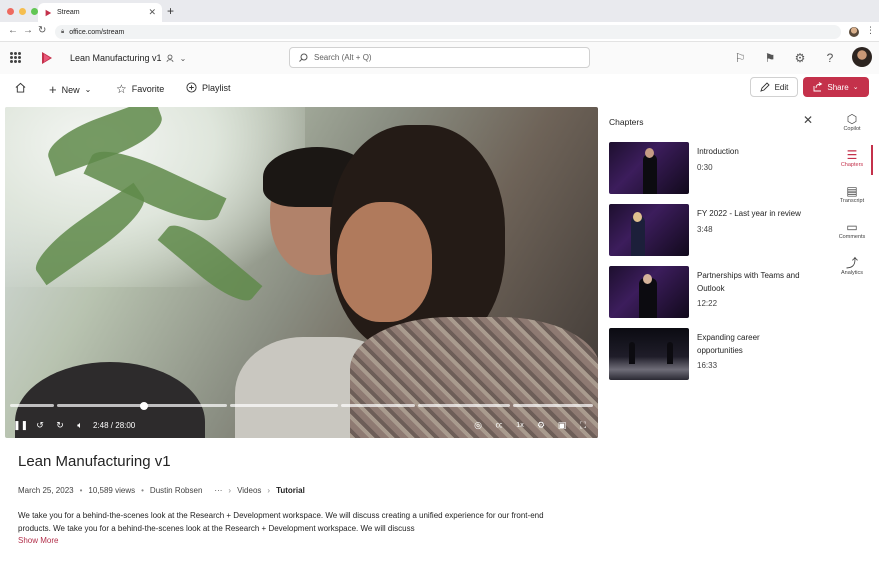  Describe the element at coordinates (852, 158) in the screenshot. I see `rail-chapters: ☰ Chapters` at that location.